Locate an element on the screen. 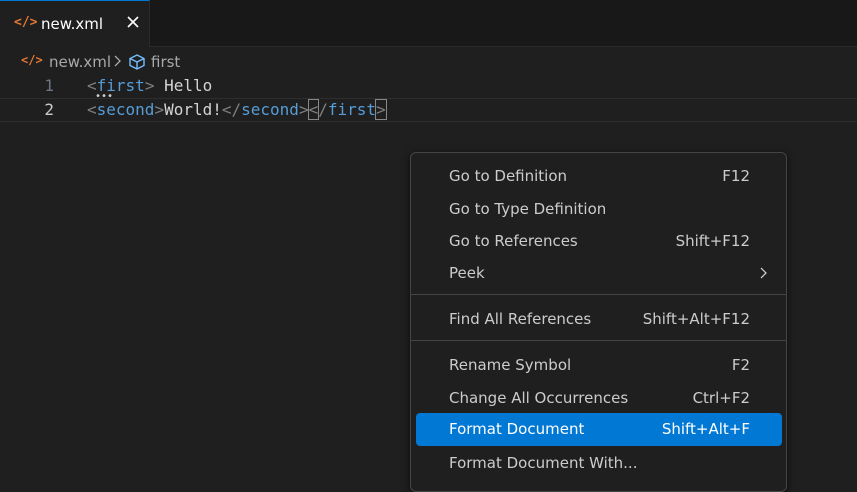  menu-item-go-to-definition: Go to Definition F12 is located at coordinates (599, 176).